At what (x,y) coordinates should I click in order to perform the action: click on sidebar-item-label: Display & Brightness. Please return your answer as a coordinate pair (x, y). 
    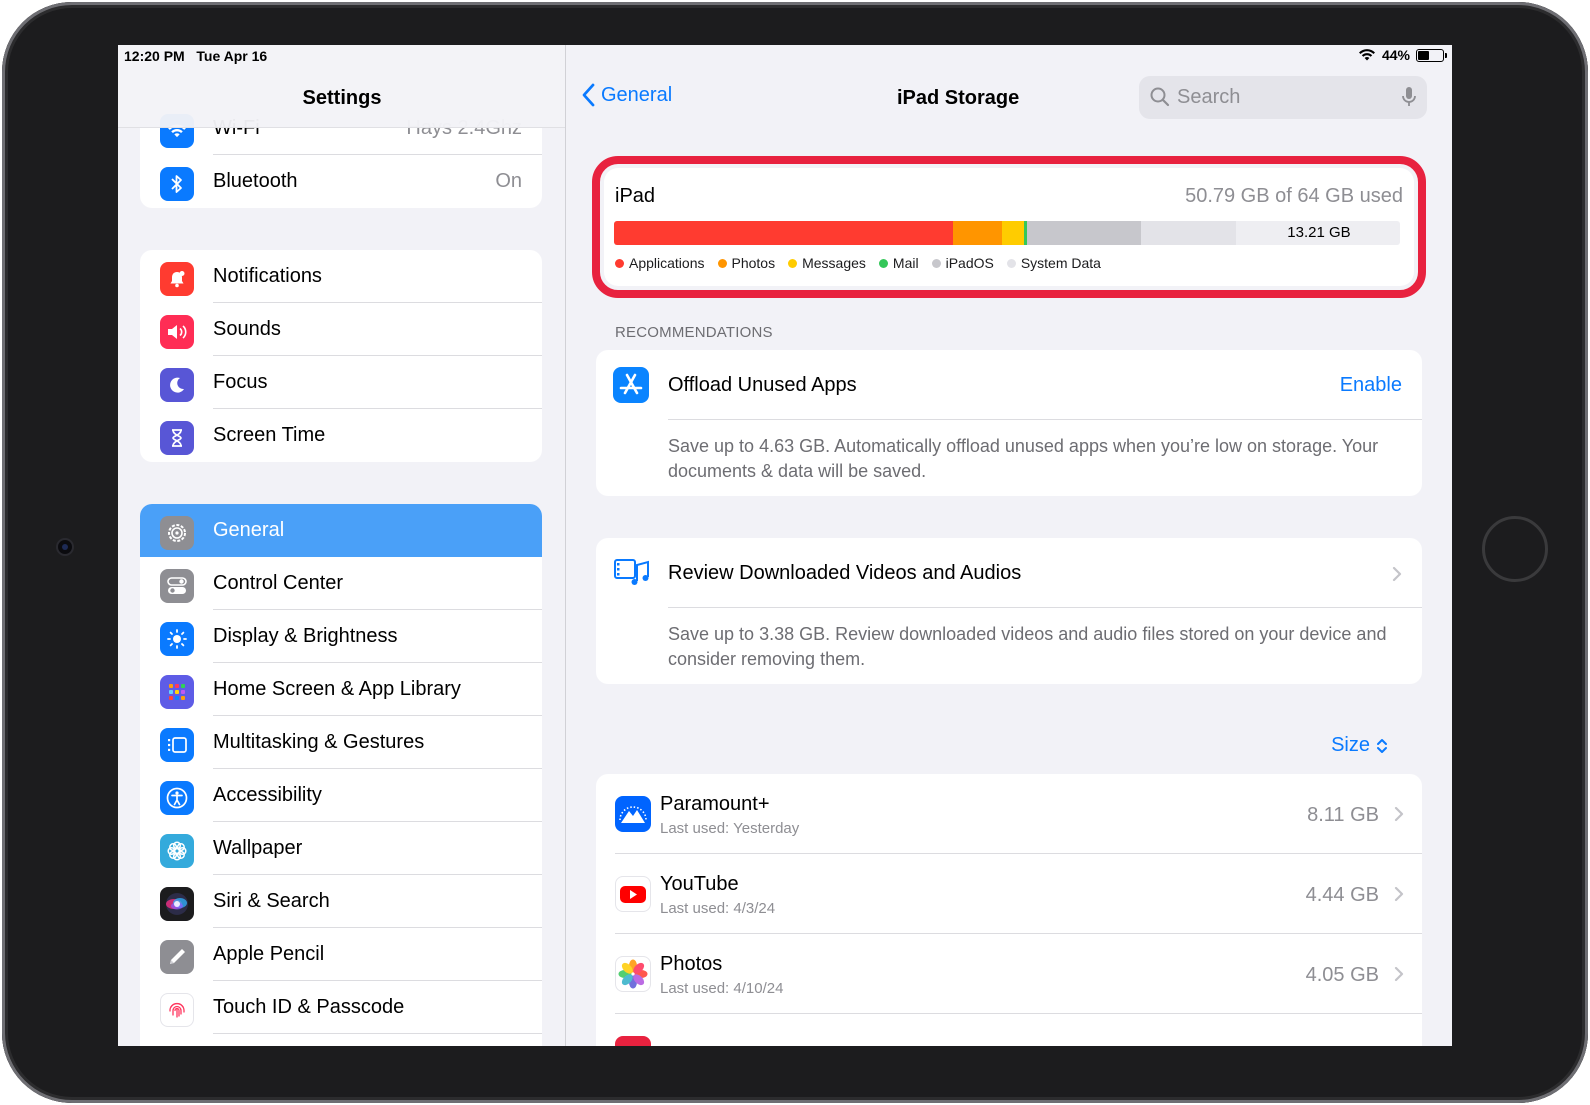
    Looking at the image, I should click on (305, 636).